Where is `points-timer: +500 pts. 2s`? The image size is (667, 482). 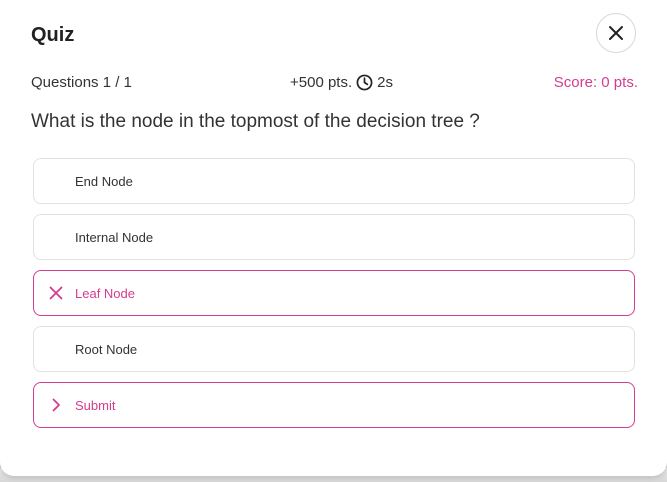
points-timer: +500 pts. 2s is located at coordinates (341, 82).